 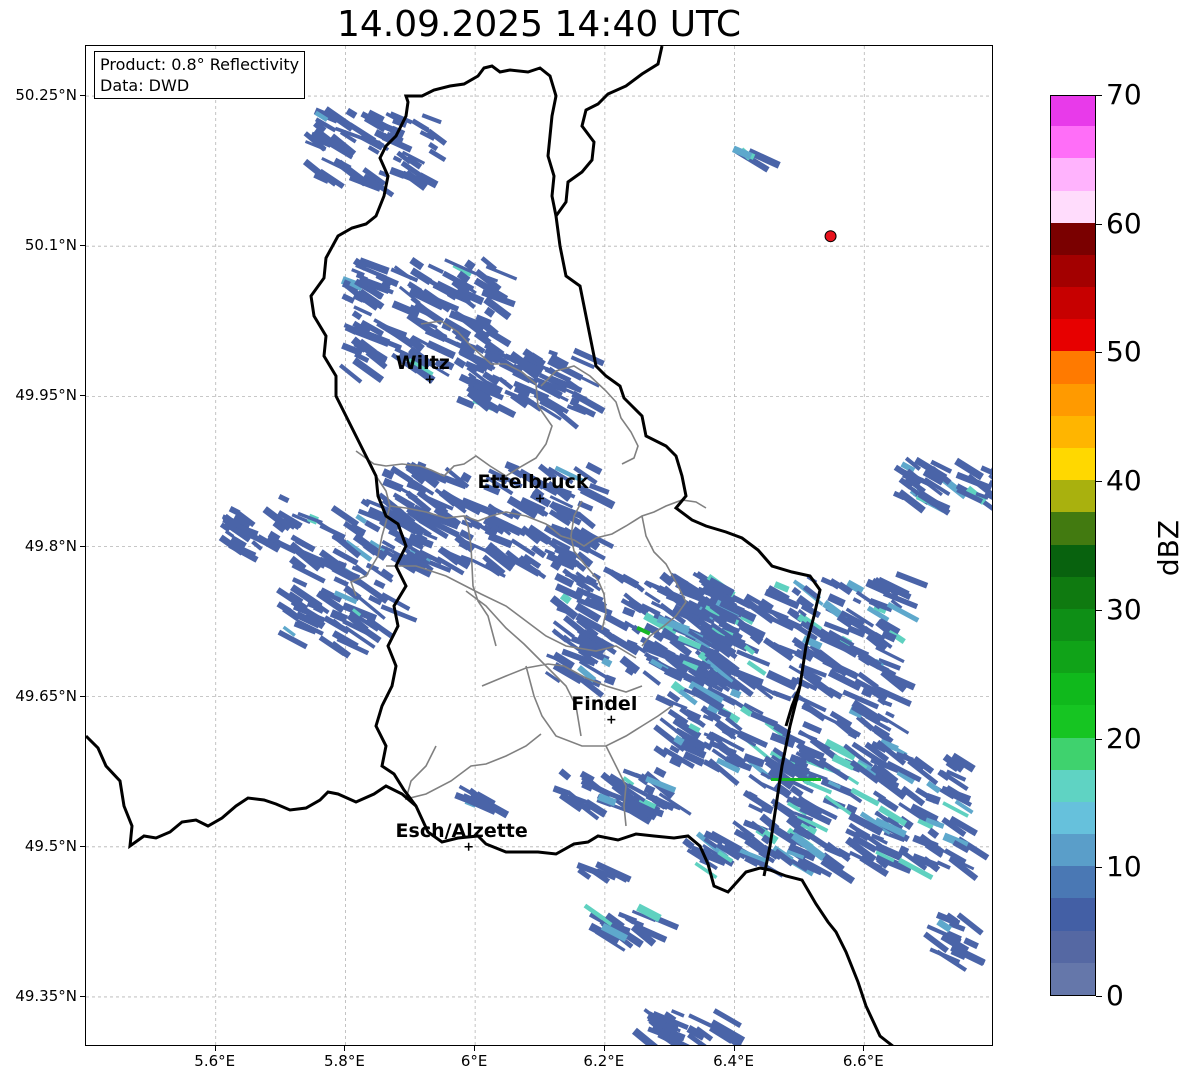 What do you see at coordinates (1124, 352) in the screenshot?
I see `colorbar-tick-label: 50` at bounding box center [1124, 352].